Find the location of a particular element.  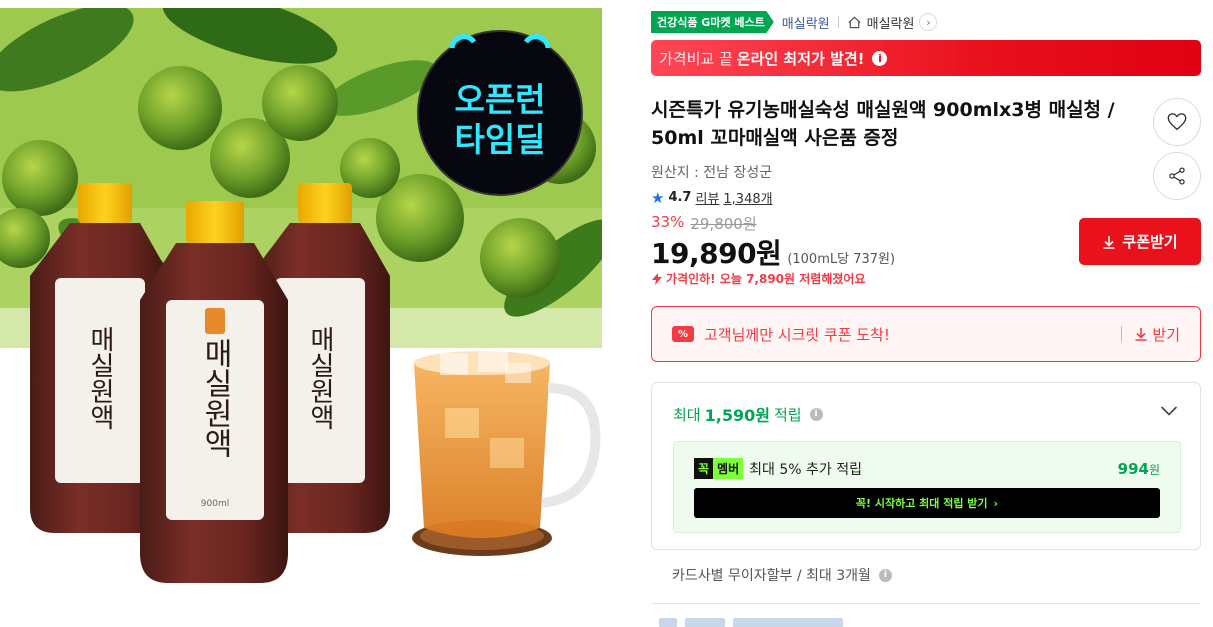

installment-info: 카드사별 무이자할부 / 최대 3개월 i is located at coordinates (782, 575).